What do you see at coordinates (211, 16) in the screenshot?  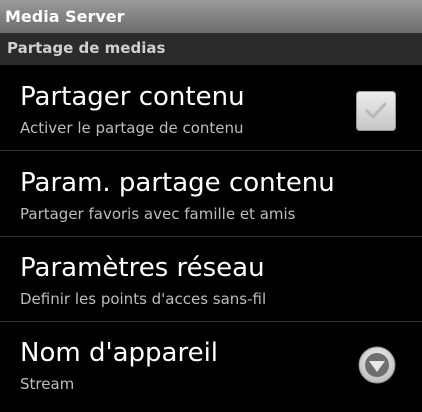 I see `title-bar: Media Server` at bounding box center [211, 16].